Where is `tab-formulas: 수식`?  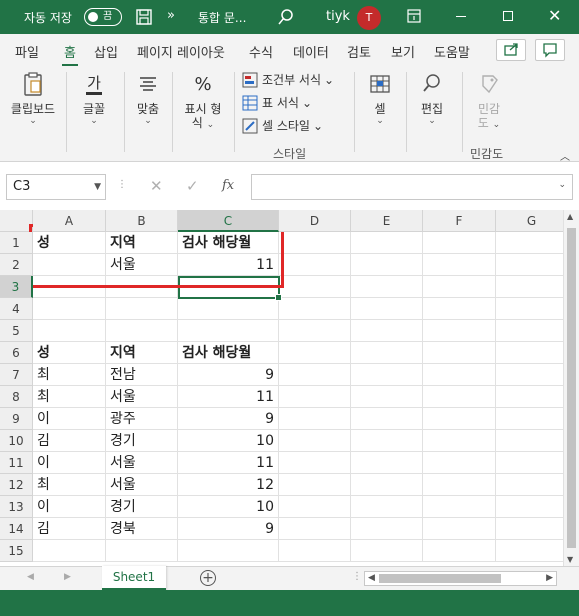
tab-formulas: 수식 is located at coordinates (261, 51).